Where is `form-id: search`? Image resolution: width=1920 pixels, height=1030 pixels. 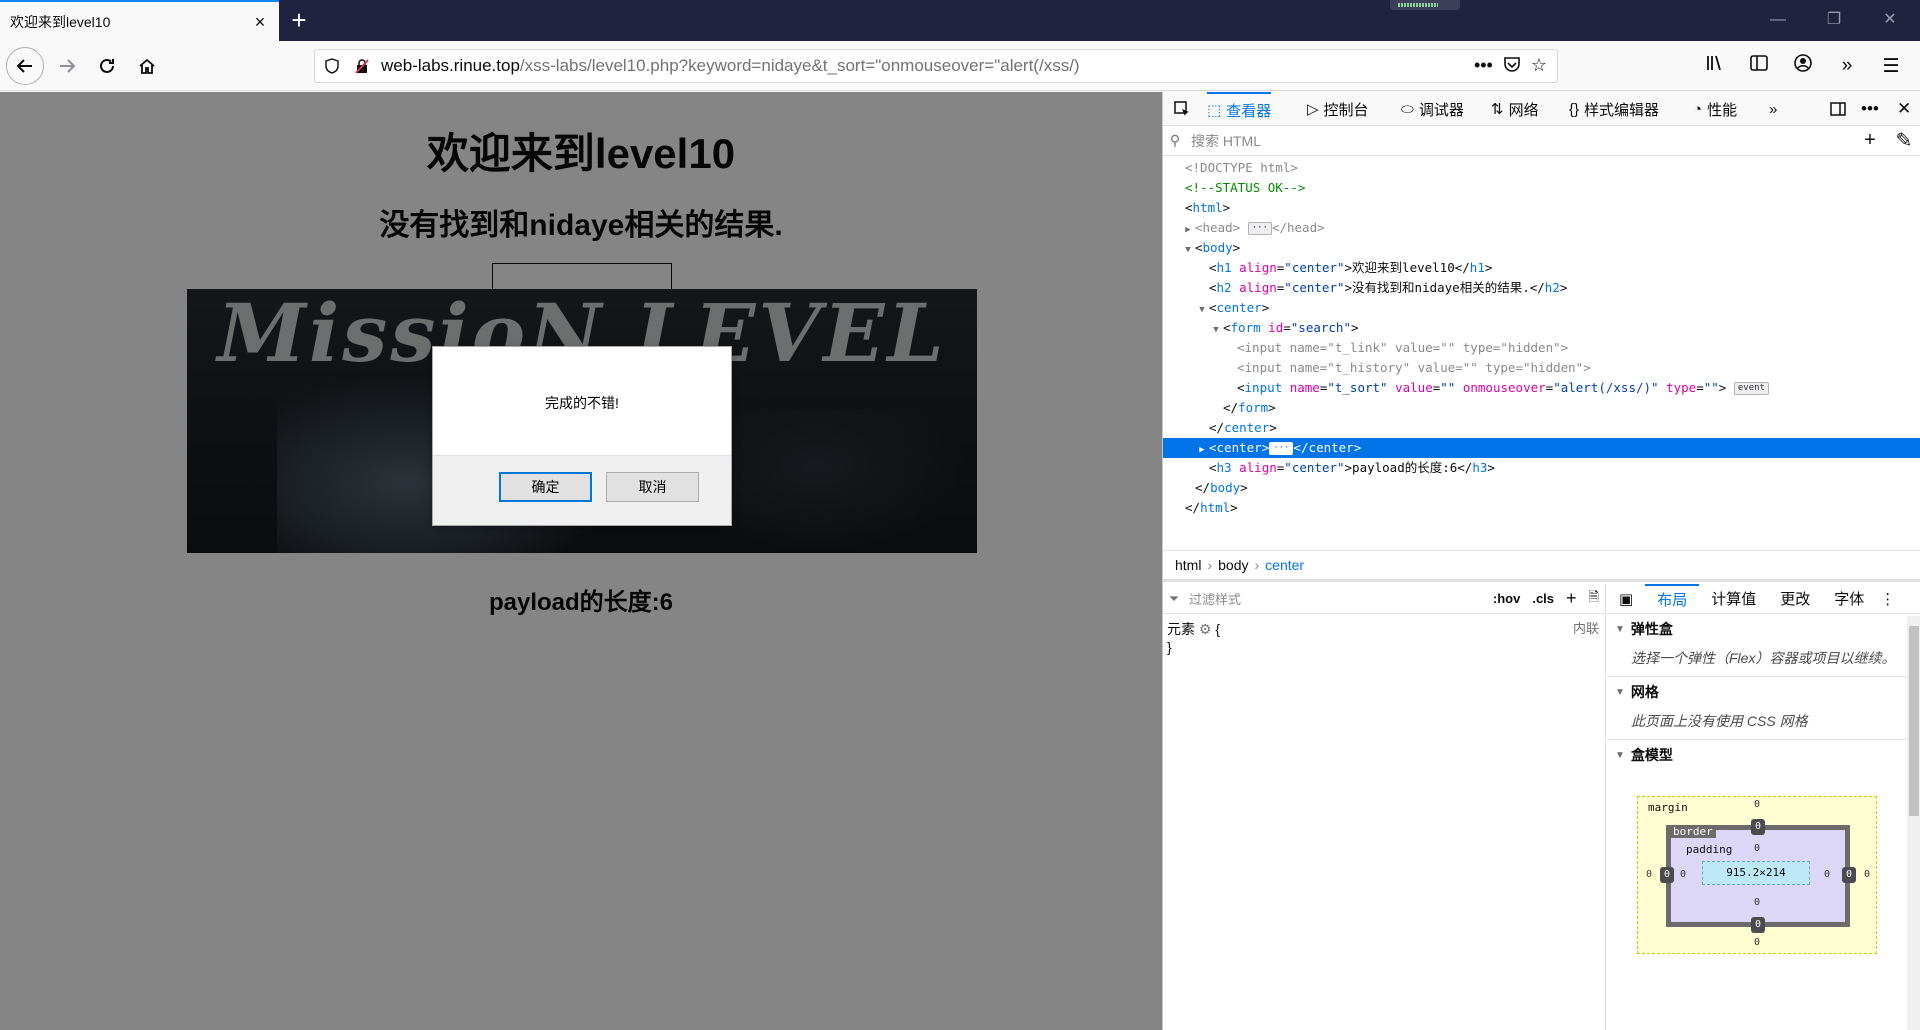
form-id: search is located at coordinates (1321, 327).